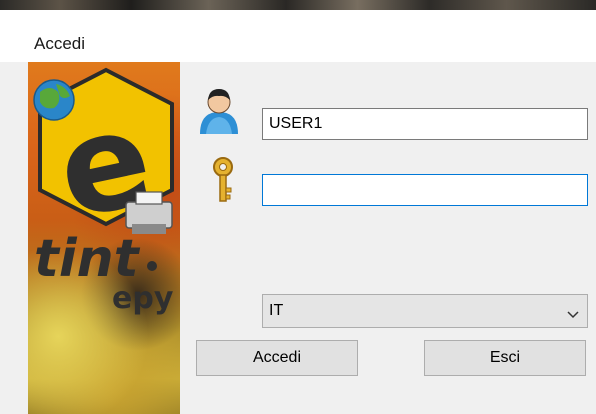 Image resolution: width=596 pixels, height=414 pixels. Describe the element at coordinates (277, 358) in the screenshot. I see `login-button: Accedi` at that location.